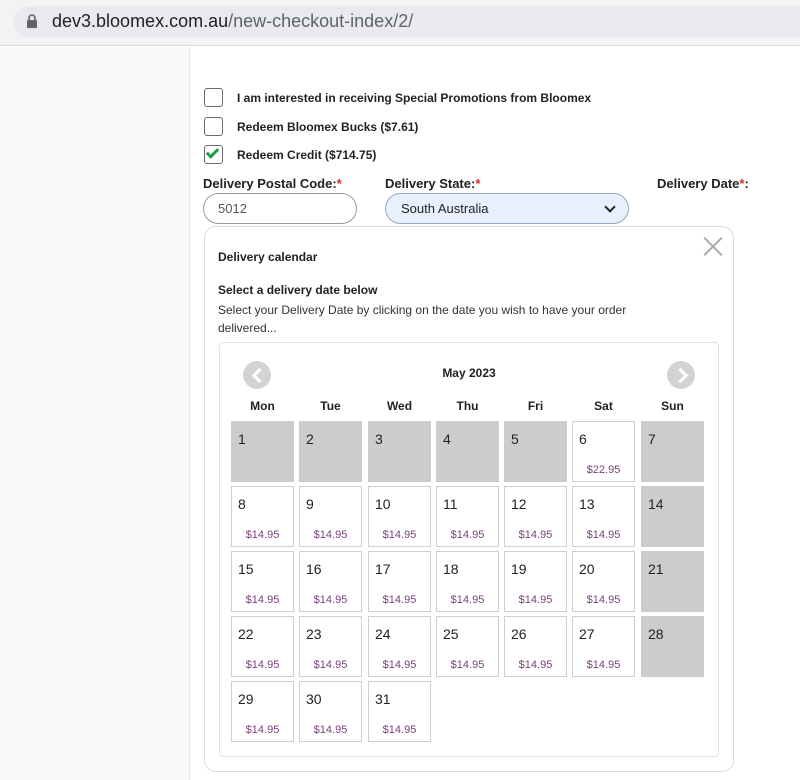  What do you see at coordinates (262, 646) in the screenshot?
I see `calendar-day-22: 22 $14.95` at bounding box center [262, 646].